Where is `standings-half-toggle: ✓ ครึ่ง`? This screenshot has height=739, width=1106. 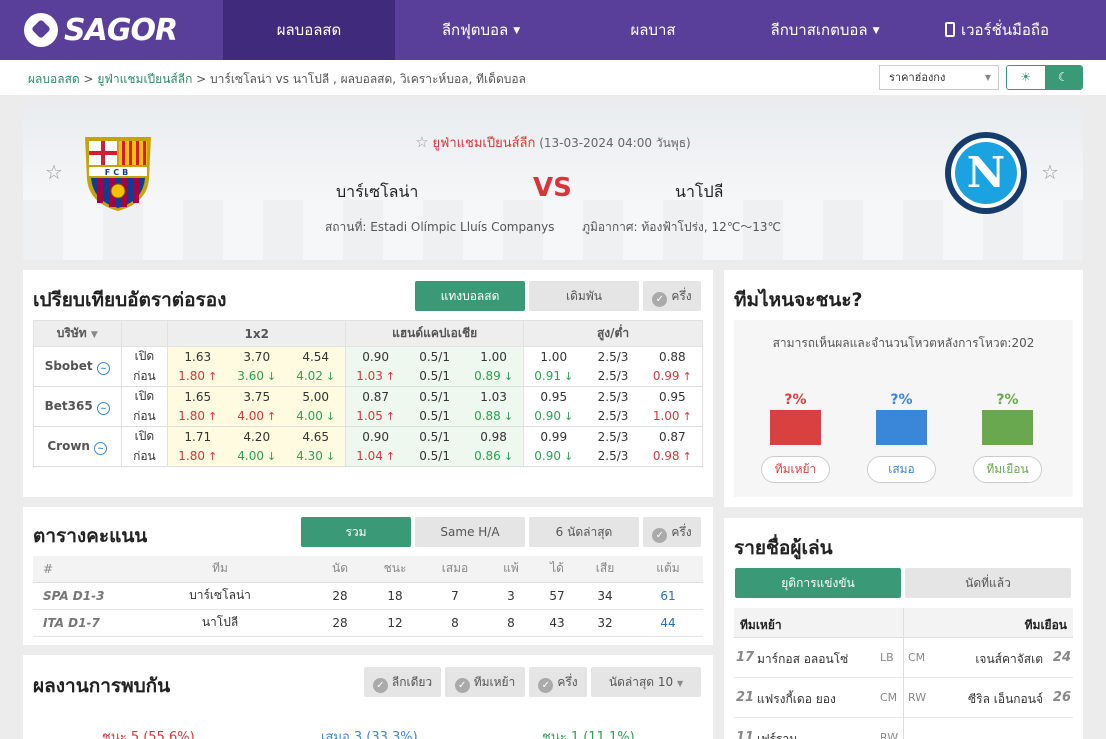
standings-half-toggle: ✓ ครึ่ง is located at coordinates (672, 532).